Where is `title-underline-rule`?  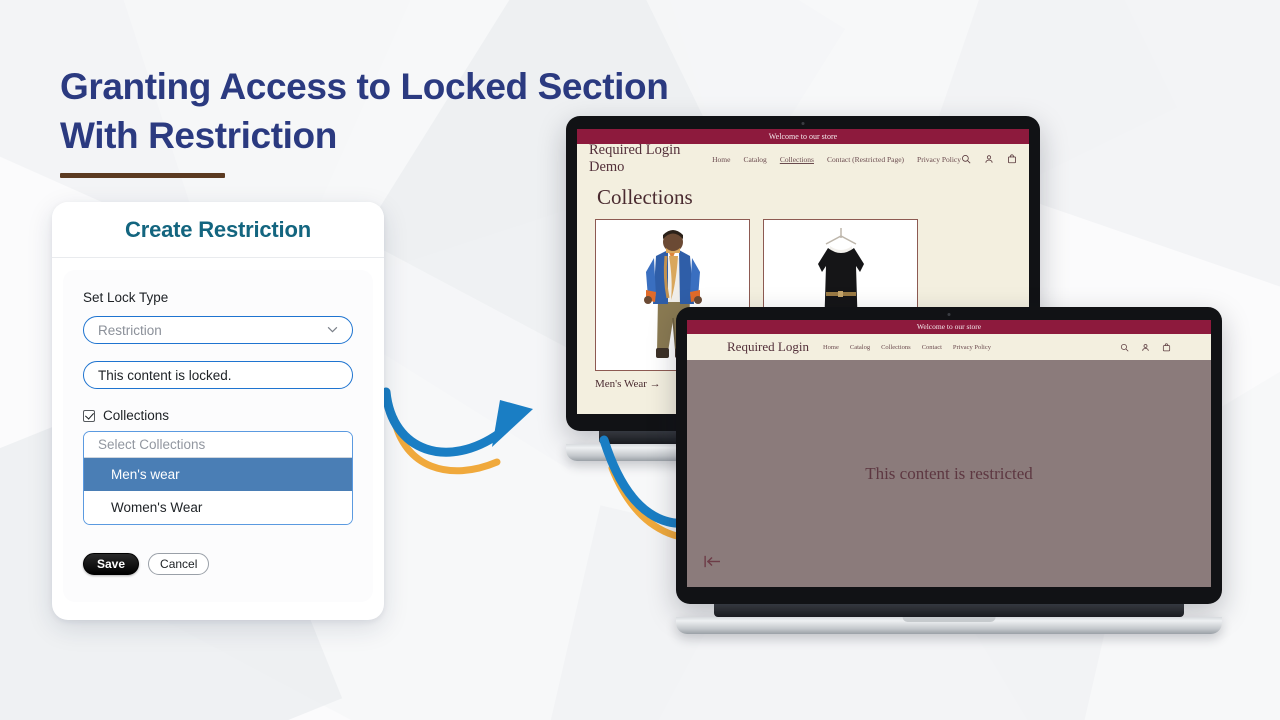 title-underline-rule is located at coordinates (142, 175).